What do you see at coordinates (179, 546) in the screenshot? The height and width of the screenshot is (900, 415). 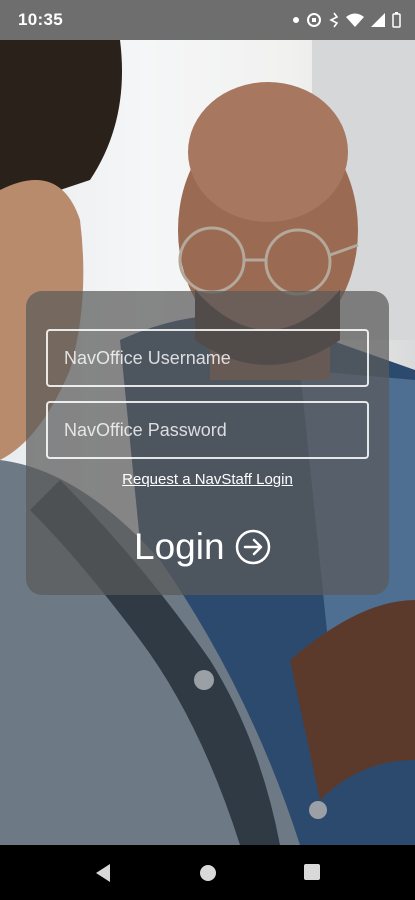 I see `login-label: Login` at bounding box center [179, 546].